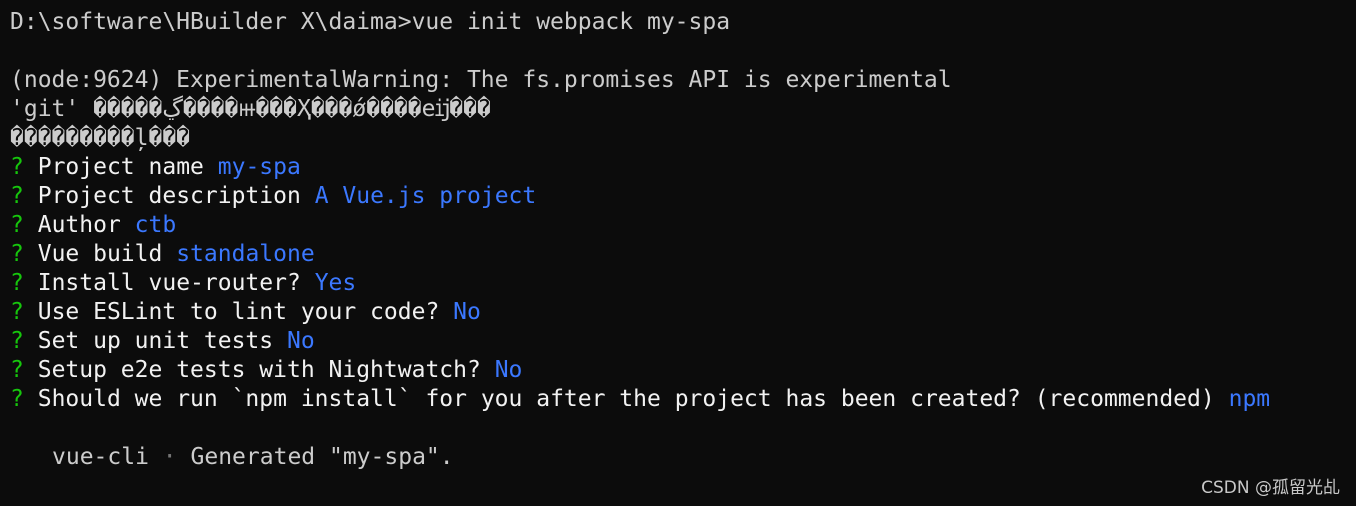 The height and width of the screenshot is (506, 1356). What do you see at coordinates (100, 457) in the screenshot?
I see `result-tool: vue-cli` at bounding box center [100, 457].